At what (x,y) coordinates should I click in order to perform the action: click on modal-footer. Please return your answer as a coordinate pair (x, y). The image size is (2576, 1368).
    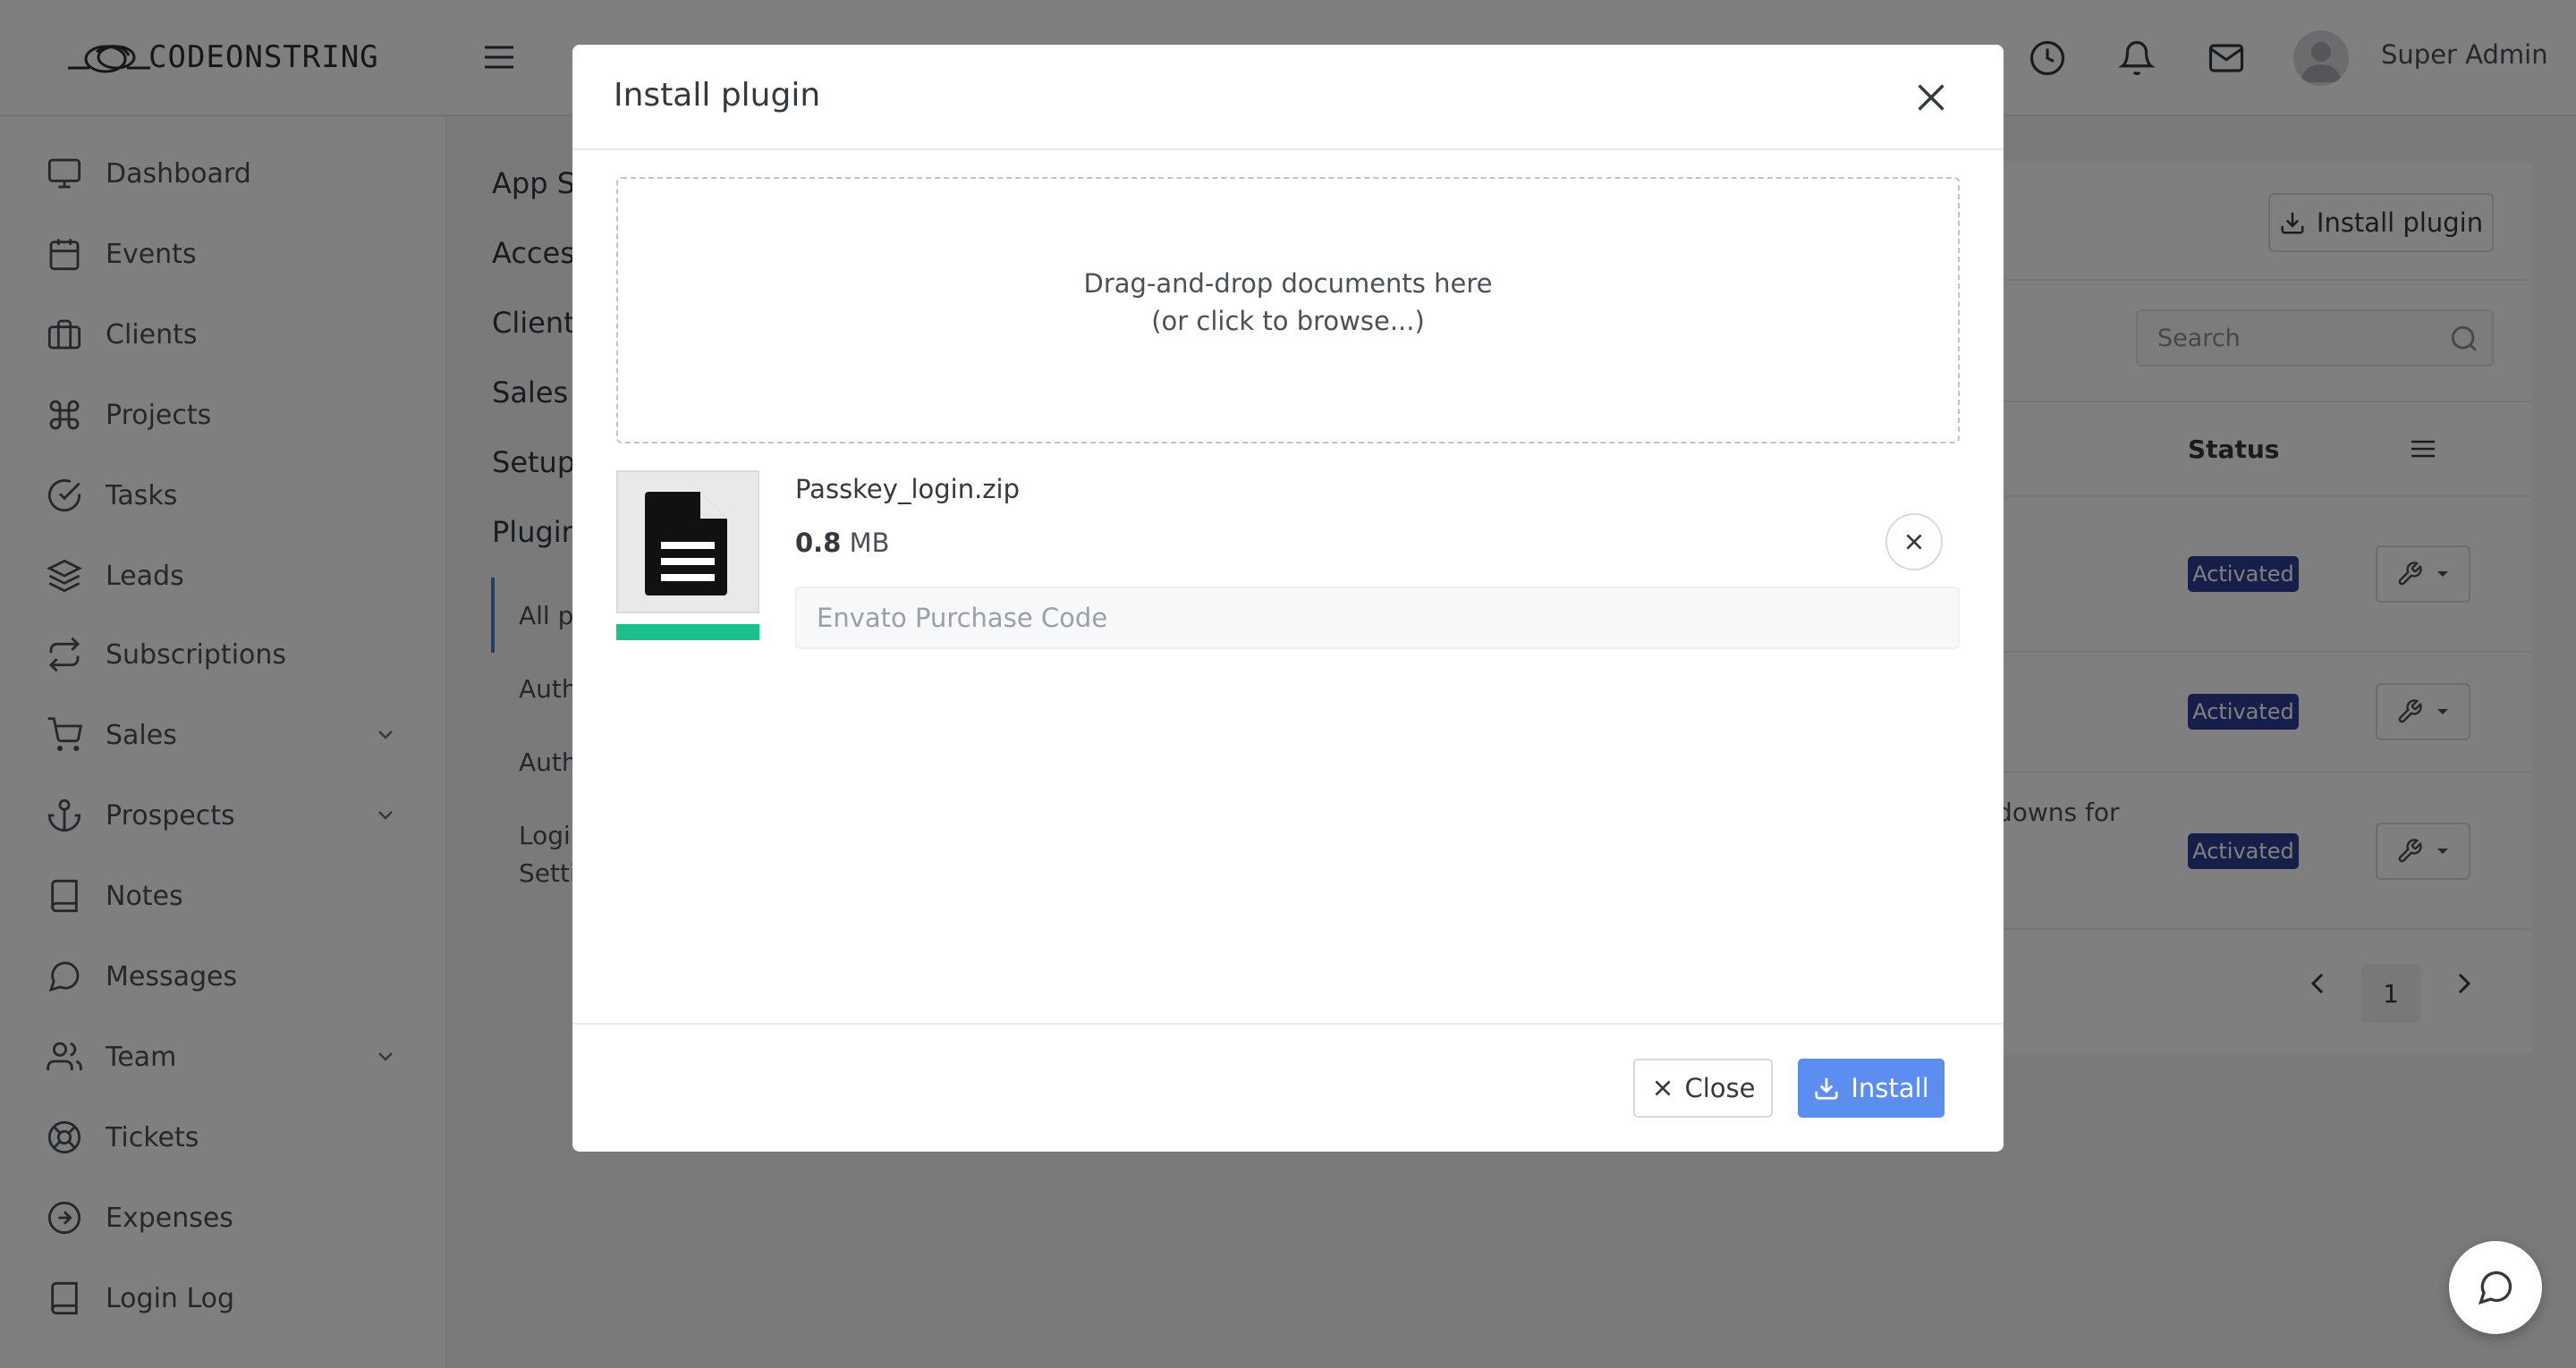
    Looking at the image, I should click on (1288, 1087).